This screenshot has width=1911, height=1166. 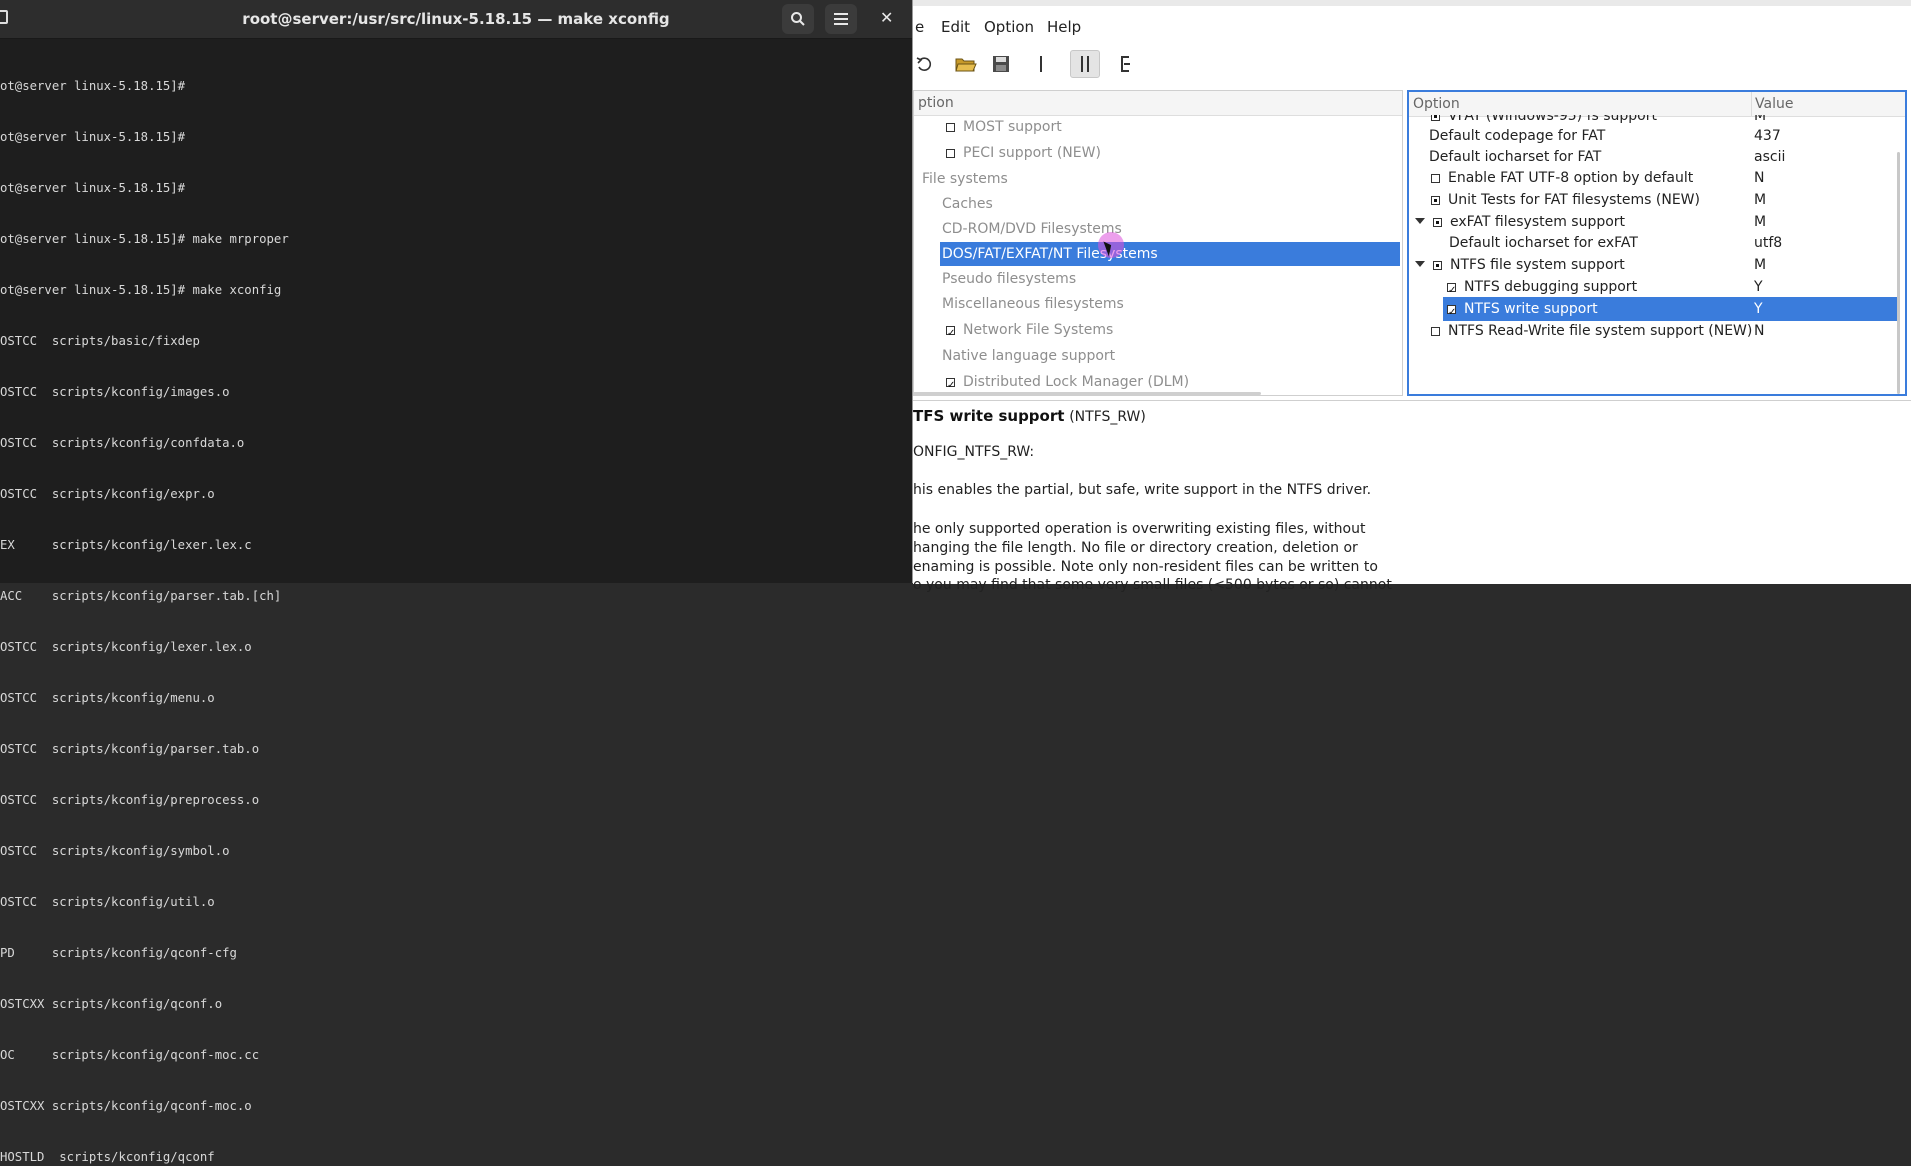 I want to click on open-folder-icon, so click(x=966, y=65).